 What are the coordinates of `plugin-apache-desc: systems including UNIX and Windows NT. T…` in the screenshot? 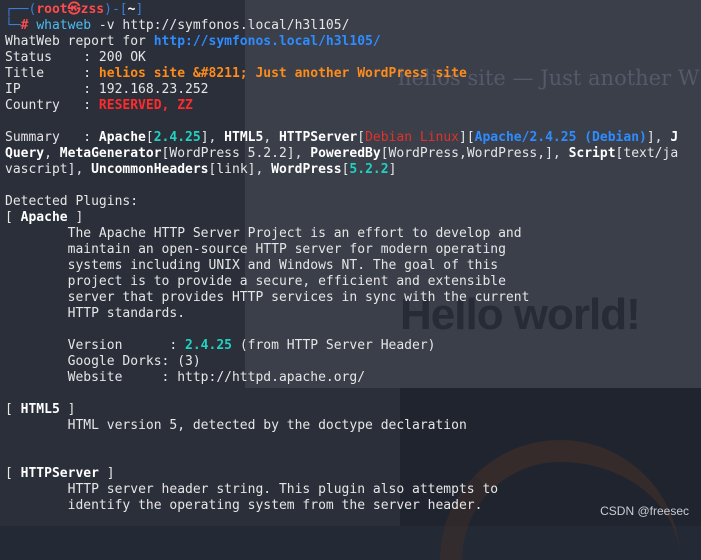 It's located at (283, 265).